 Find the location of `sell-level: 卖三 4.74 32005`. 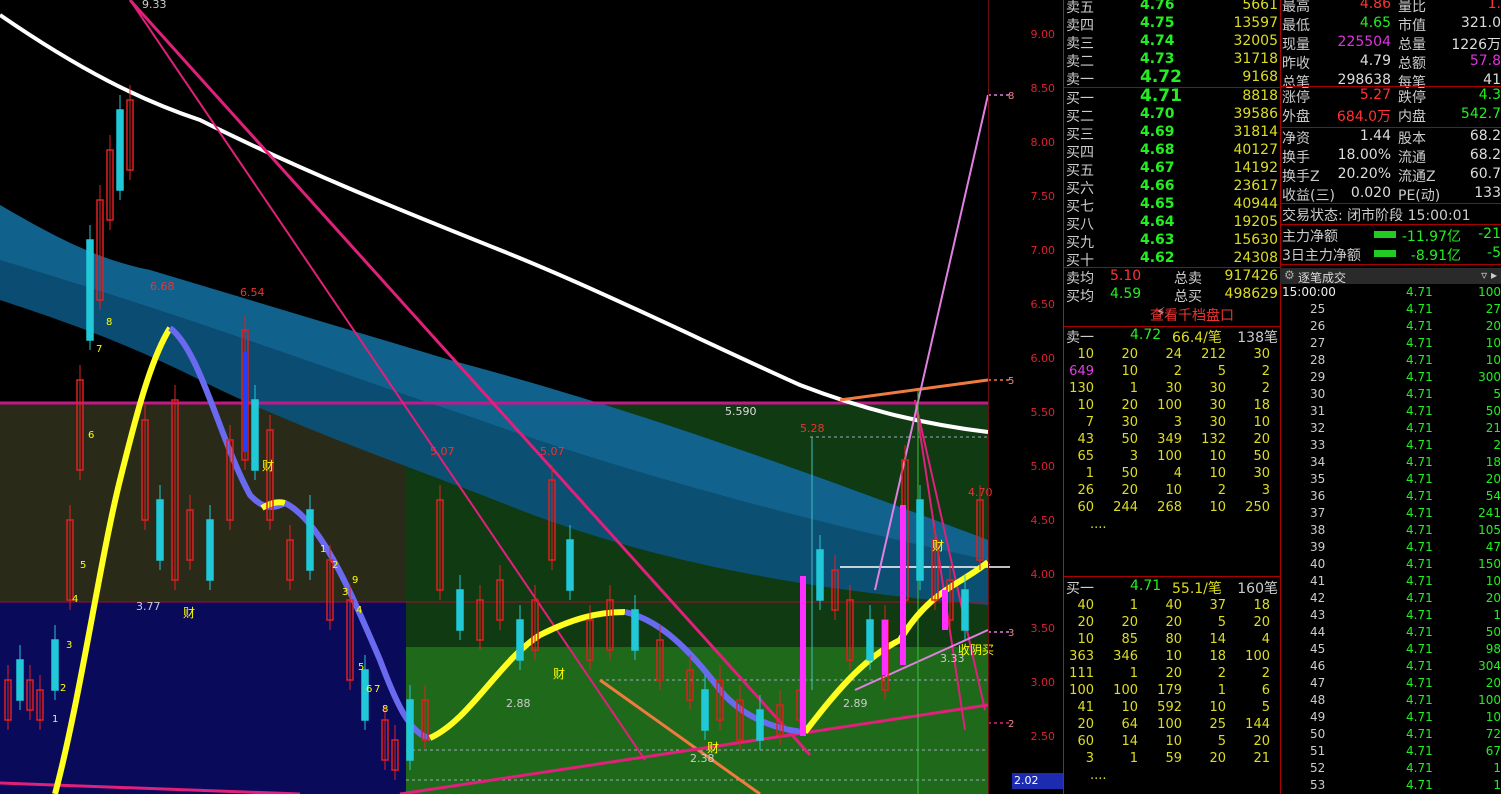

sell-level: 卖三 4.74 32005 is located at coordinates (1172, 42).